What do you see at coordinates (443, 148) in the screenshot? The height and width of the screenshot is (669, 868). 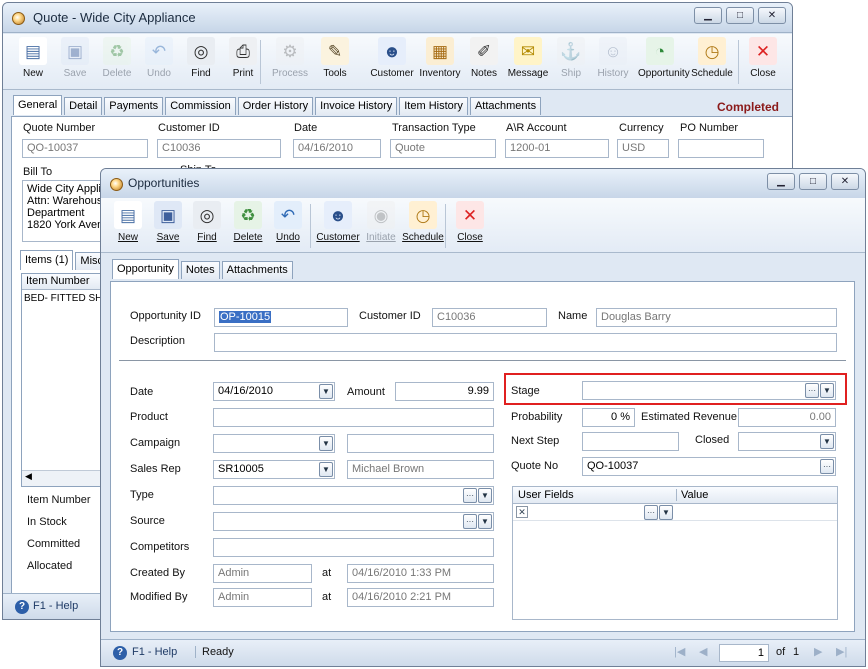 I see `transaction-type-field: Quote` at bounding box center [443, 148].